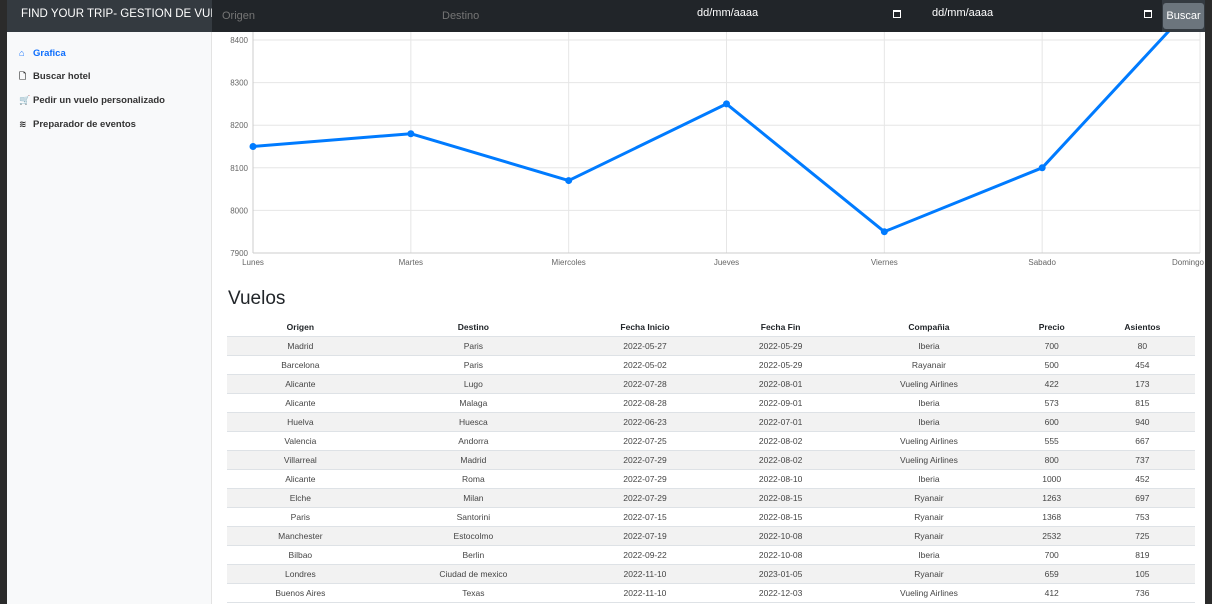 Image resolution: width=1212 pixels, height=604 pixels. What do you see at coordinates (1051, 574) in the screenshot?
I see `table-cell: 659` at bounding box center [1051, 574].